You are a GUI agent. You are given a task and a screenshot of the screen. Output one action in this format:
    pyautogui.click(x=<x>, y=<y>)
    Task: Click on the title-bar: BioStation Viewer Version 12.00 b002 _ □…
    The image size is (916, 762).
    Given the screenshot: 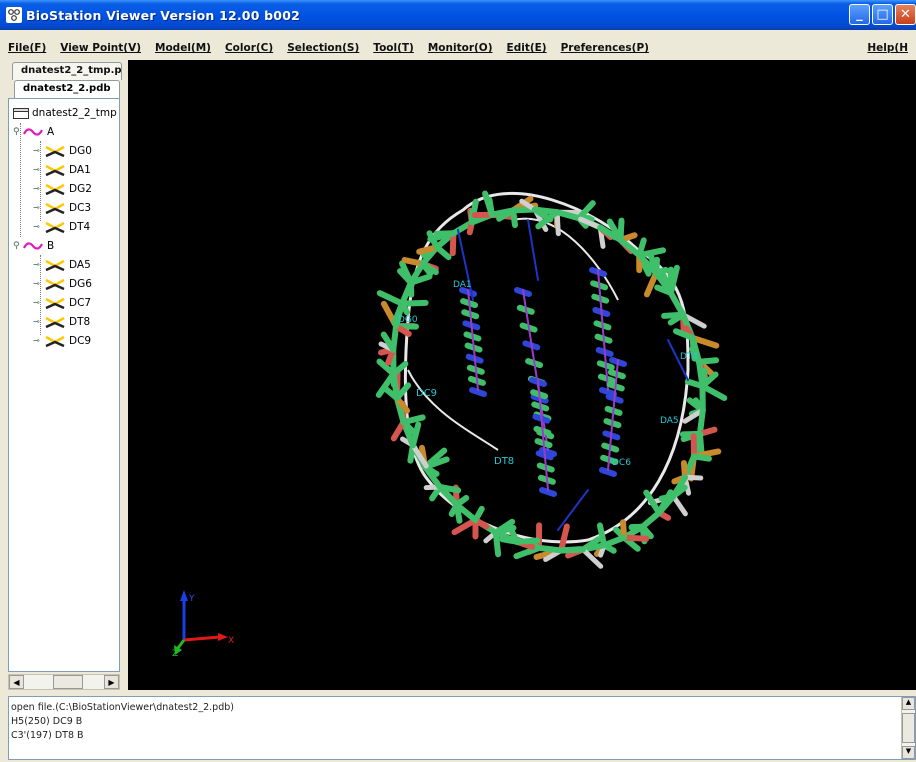 What is the action you would take?
    pyautogui.click(x=458, y=15)
    